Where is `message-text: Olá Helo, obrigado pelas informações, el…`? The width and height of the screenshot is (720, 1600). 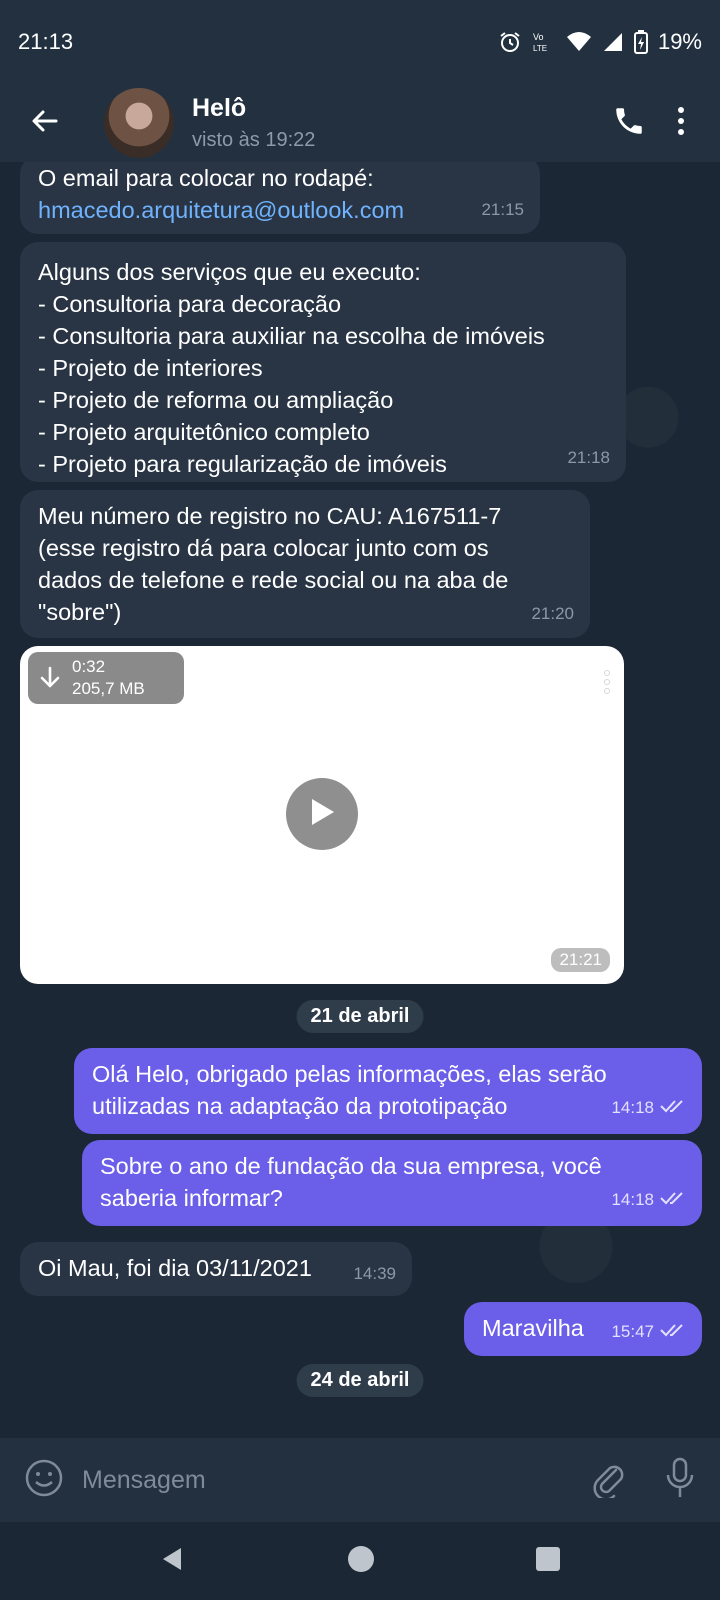
message-text: Olá Helo, obrigado pelas informações, el… is located at coordinates (349, 1090).